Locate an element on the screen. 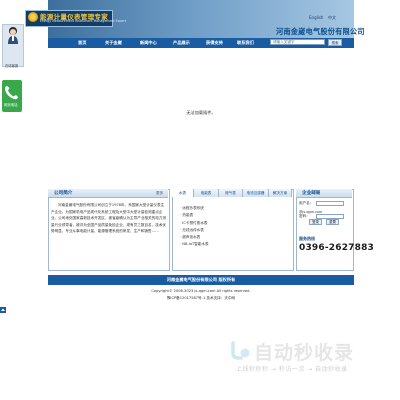  search-button: 搜索 is located at coordinates (335, 42).